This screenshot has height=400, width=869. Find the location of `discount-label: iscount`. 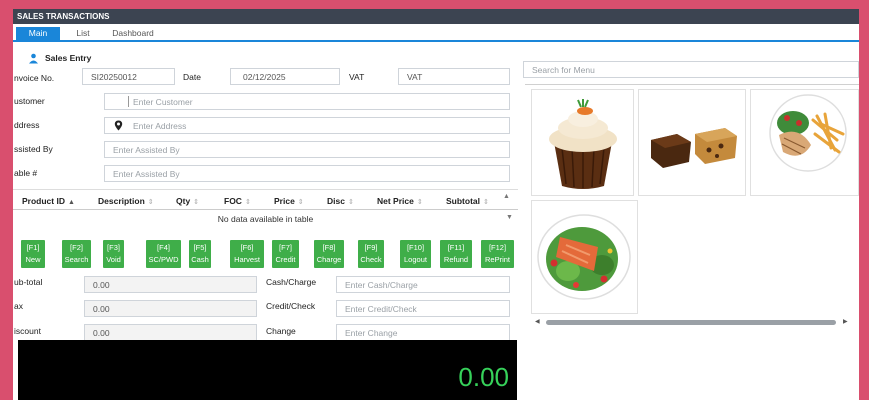

discount-label: iscount is located at coordinates (27, 331).